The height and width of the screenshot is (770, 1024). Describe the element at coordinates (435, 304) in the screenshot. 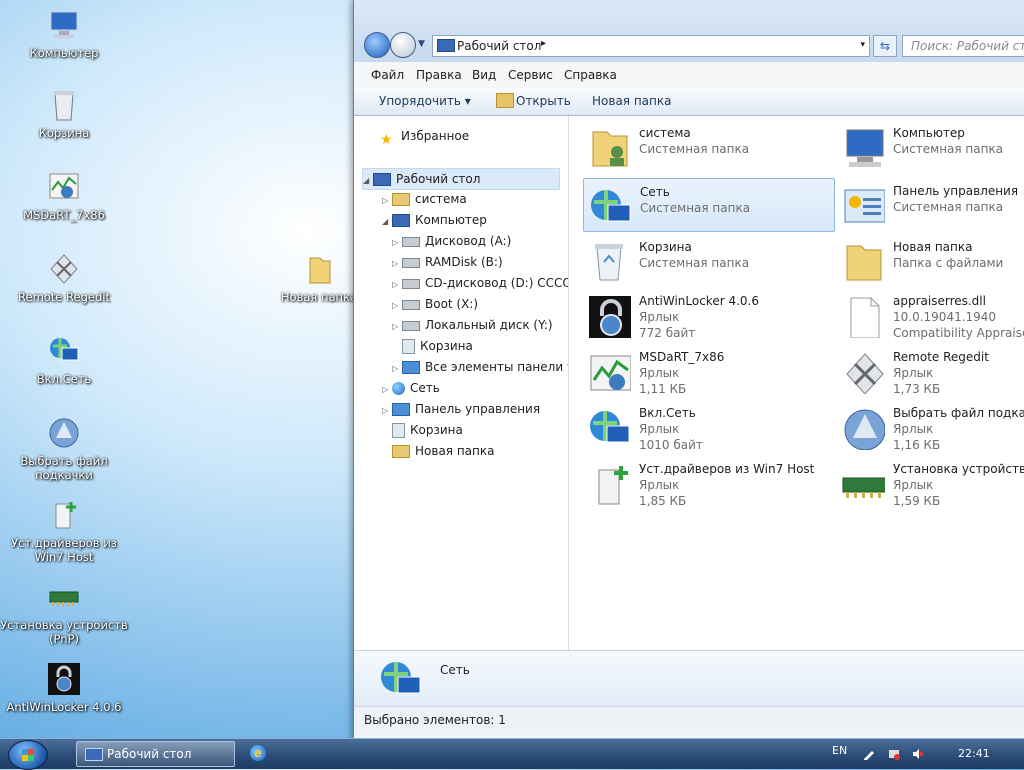

I see `tree-item-boot: ▷ Boot (X:)` at that location.